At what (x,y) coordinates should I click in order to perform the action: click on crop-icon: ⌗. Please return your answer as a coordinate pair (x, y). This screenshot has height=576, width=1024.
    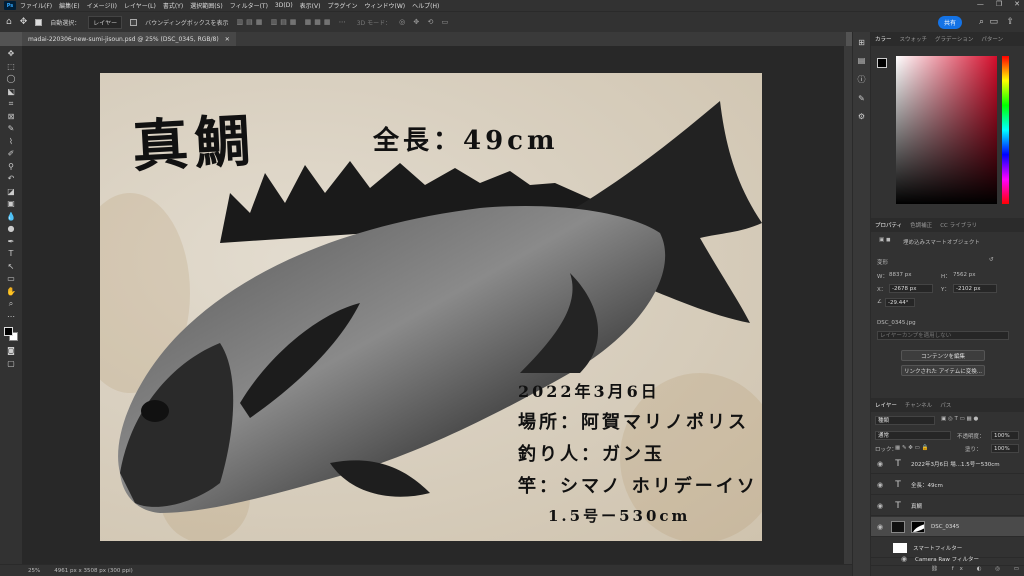
    Looking at the image, I should click on (11, 104).